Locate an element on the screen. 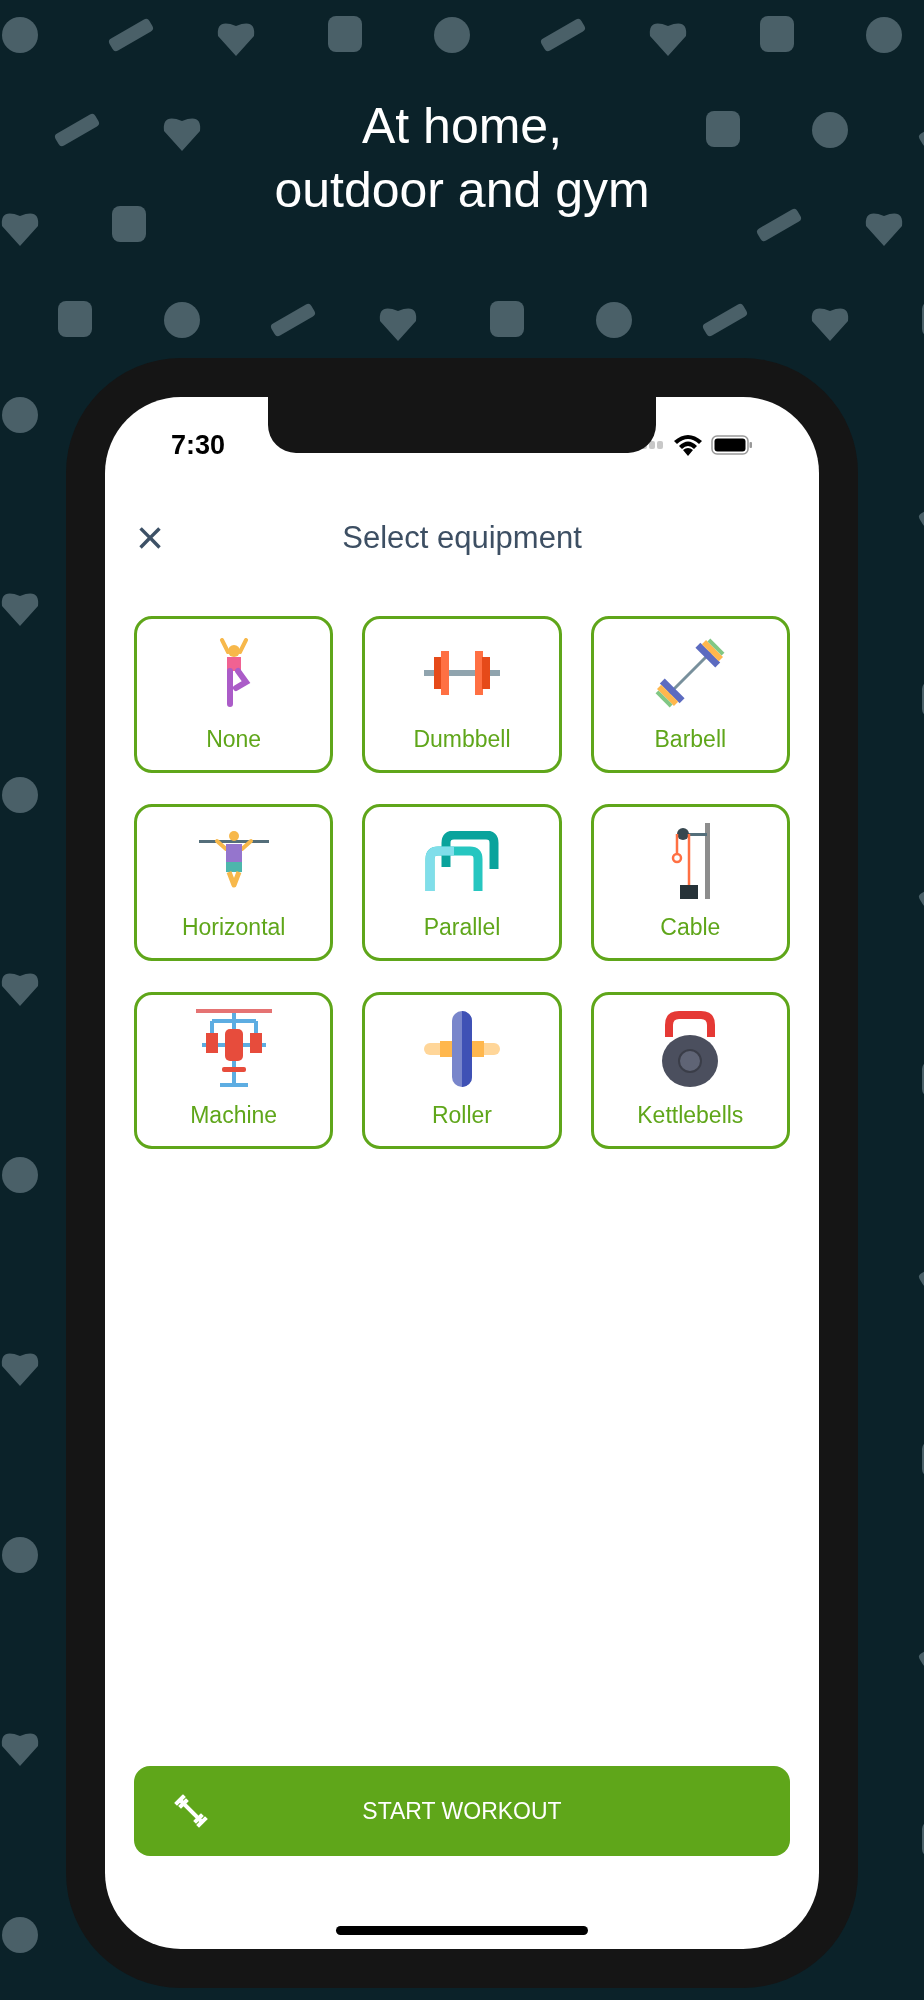  screen-title: Select equipment is located at coordinates (462, 537).